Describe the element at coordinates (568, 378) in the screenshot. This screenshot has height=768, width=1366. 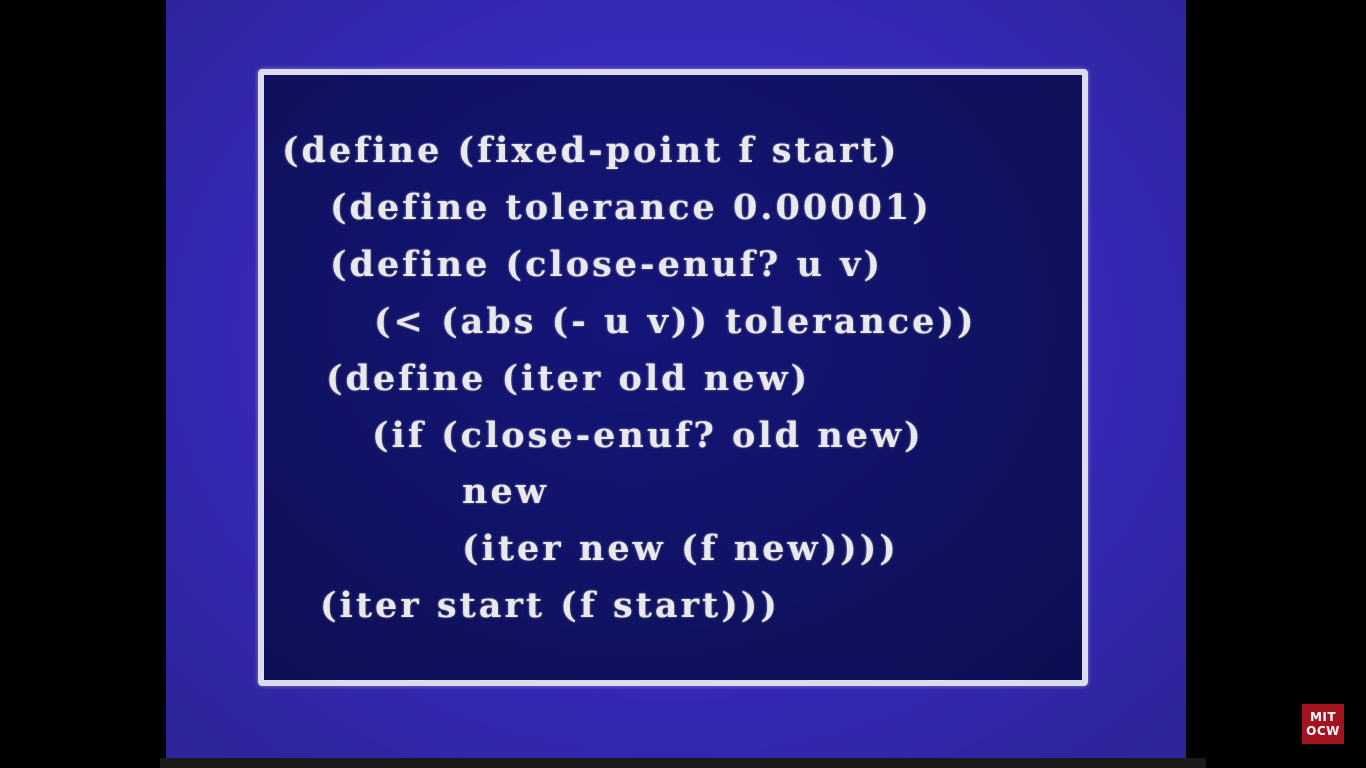
I see `code-line-5: (define (iter old new)` at that location.